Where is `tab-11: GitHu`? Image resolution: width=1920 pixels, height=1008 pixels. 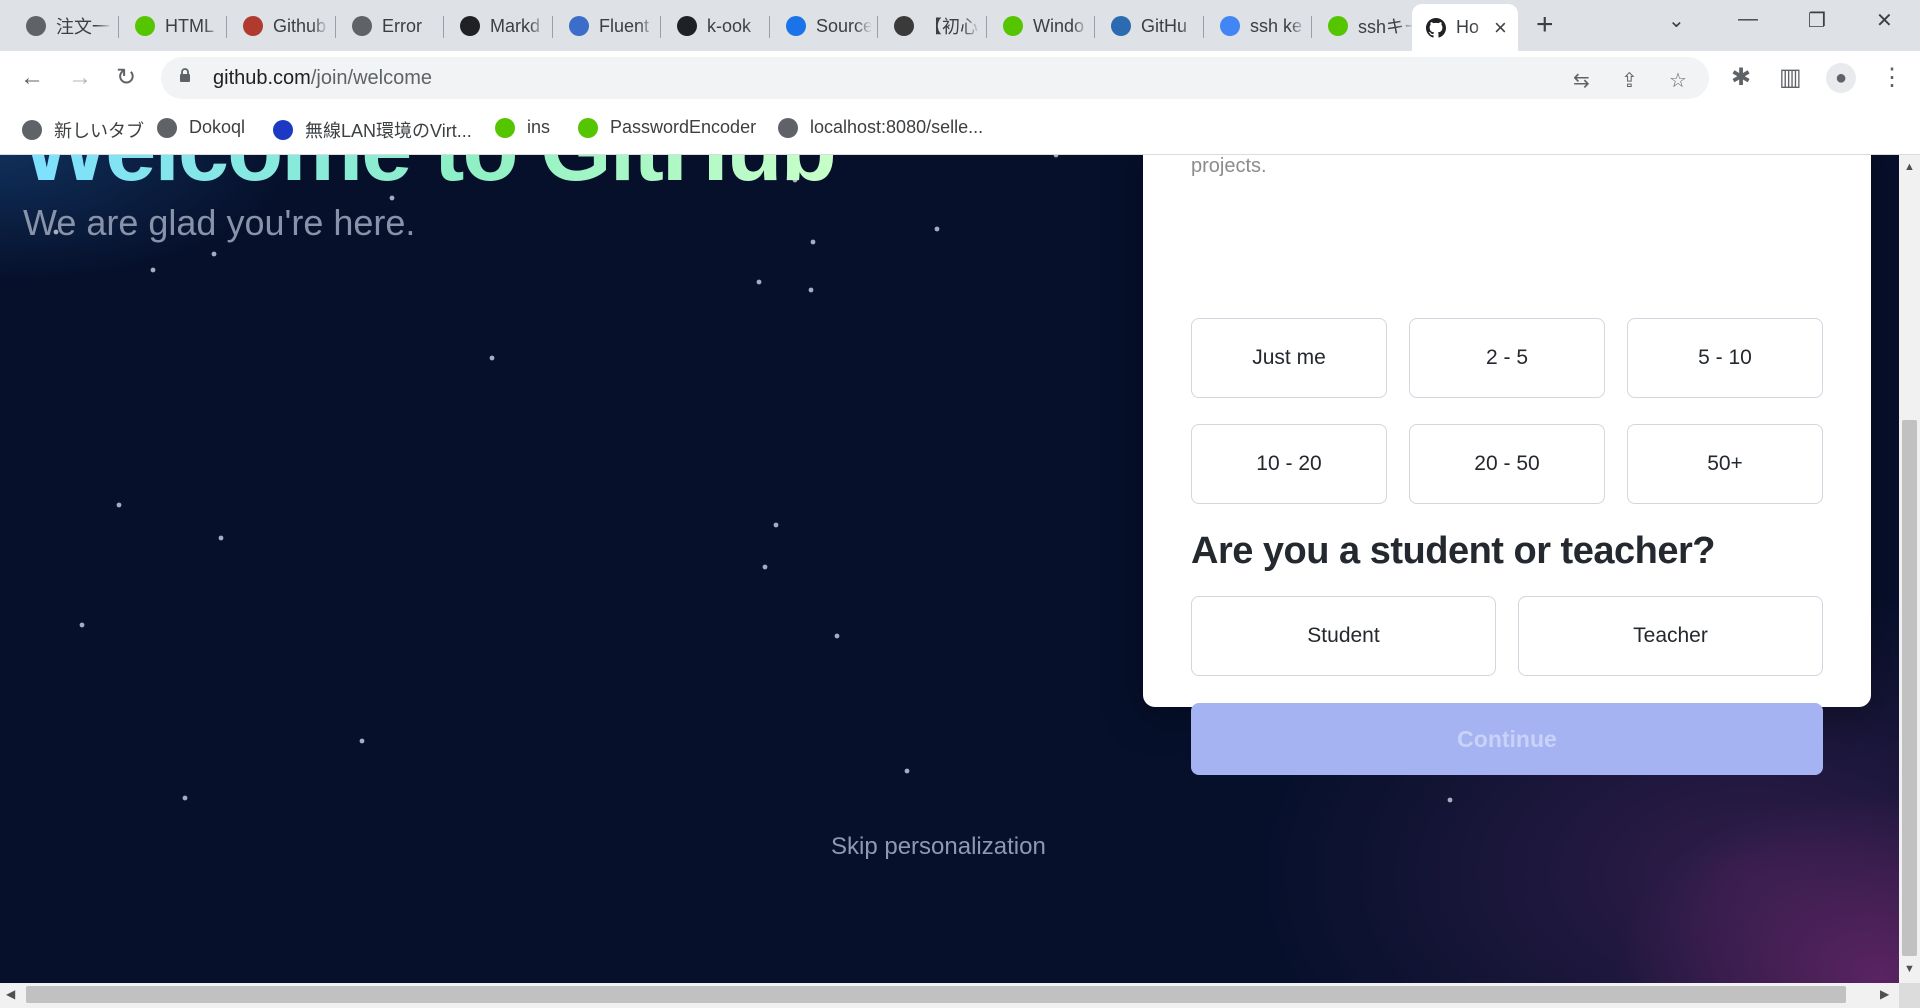
tab-11: GitHu is located at coordinates (1149, 26).